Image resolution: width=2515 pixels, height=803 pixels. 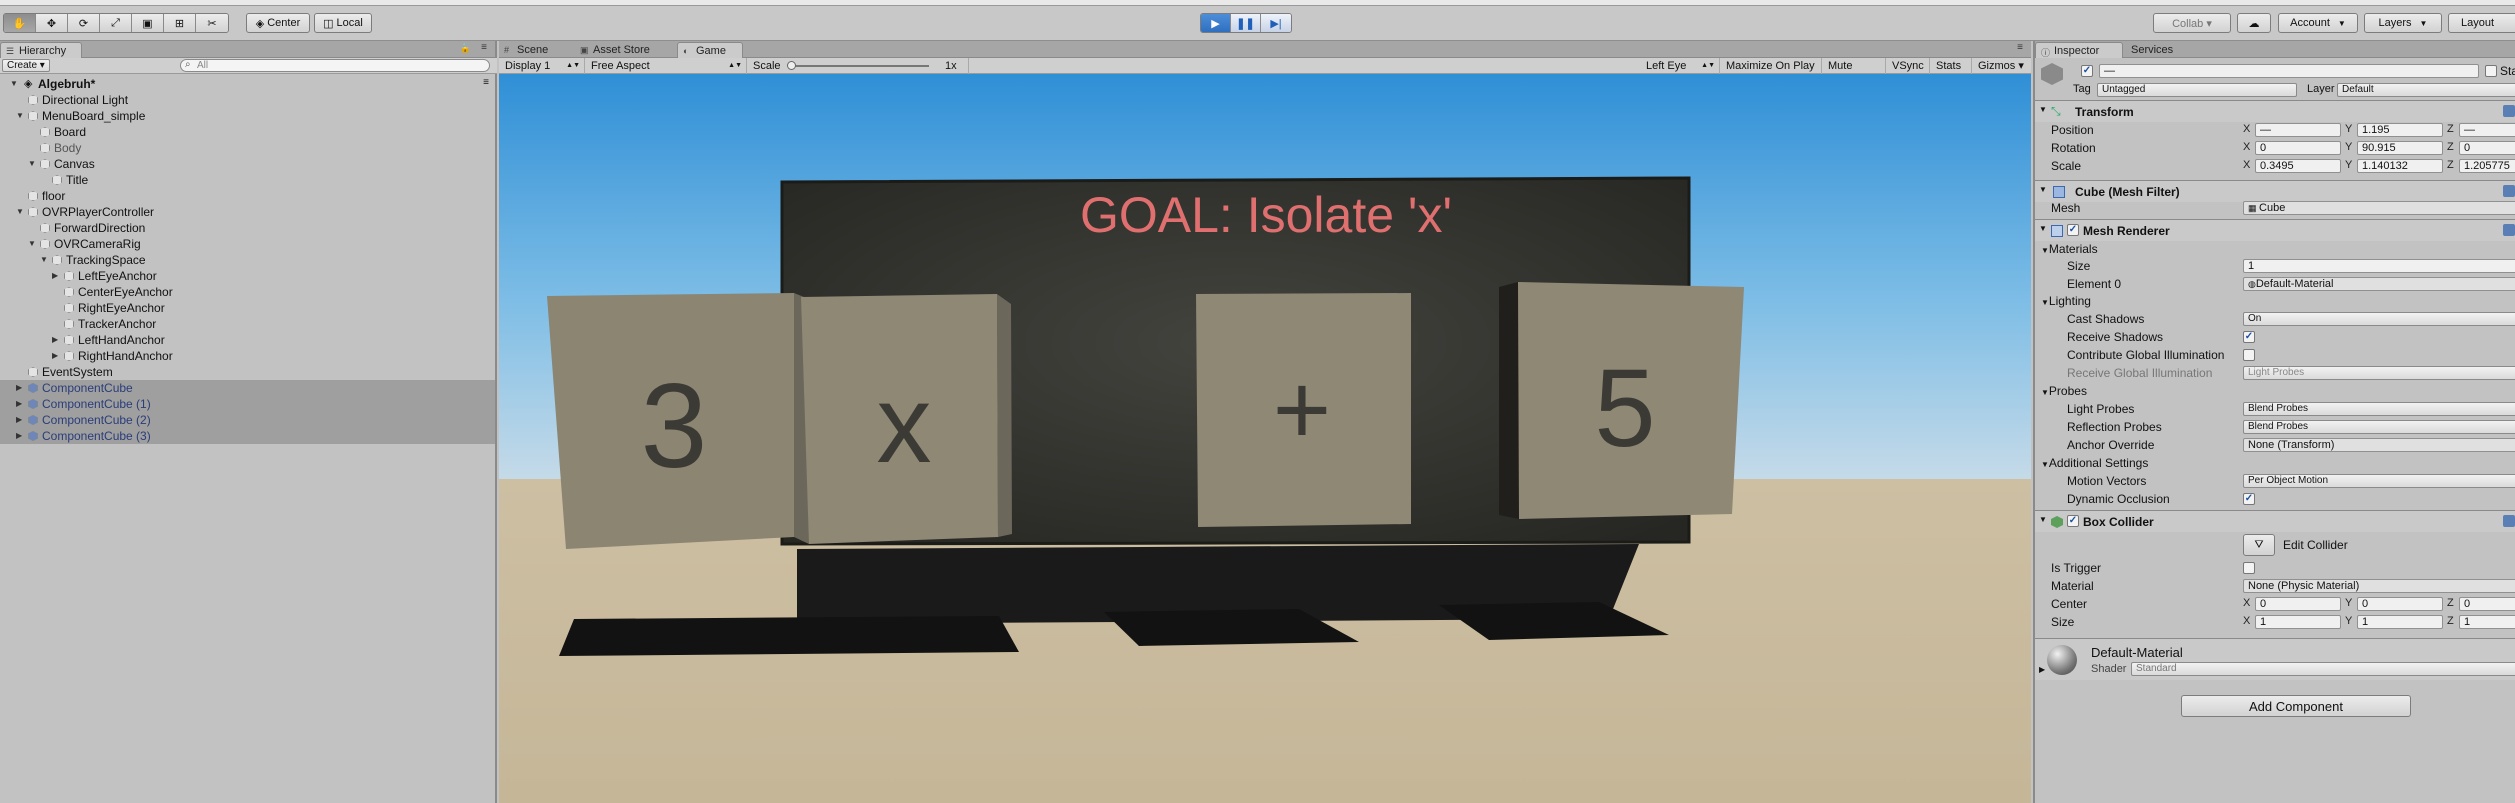 I want to click on tab-scene: # Scene, so click(x=534, y=50).